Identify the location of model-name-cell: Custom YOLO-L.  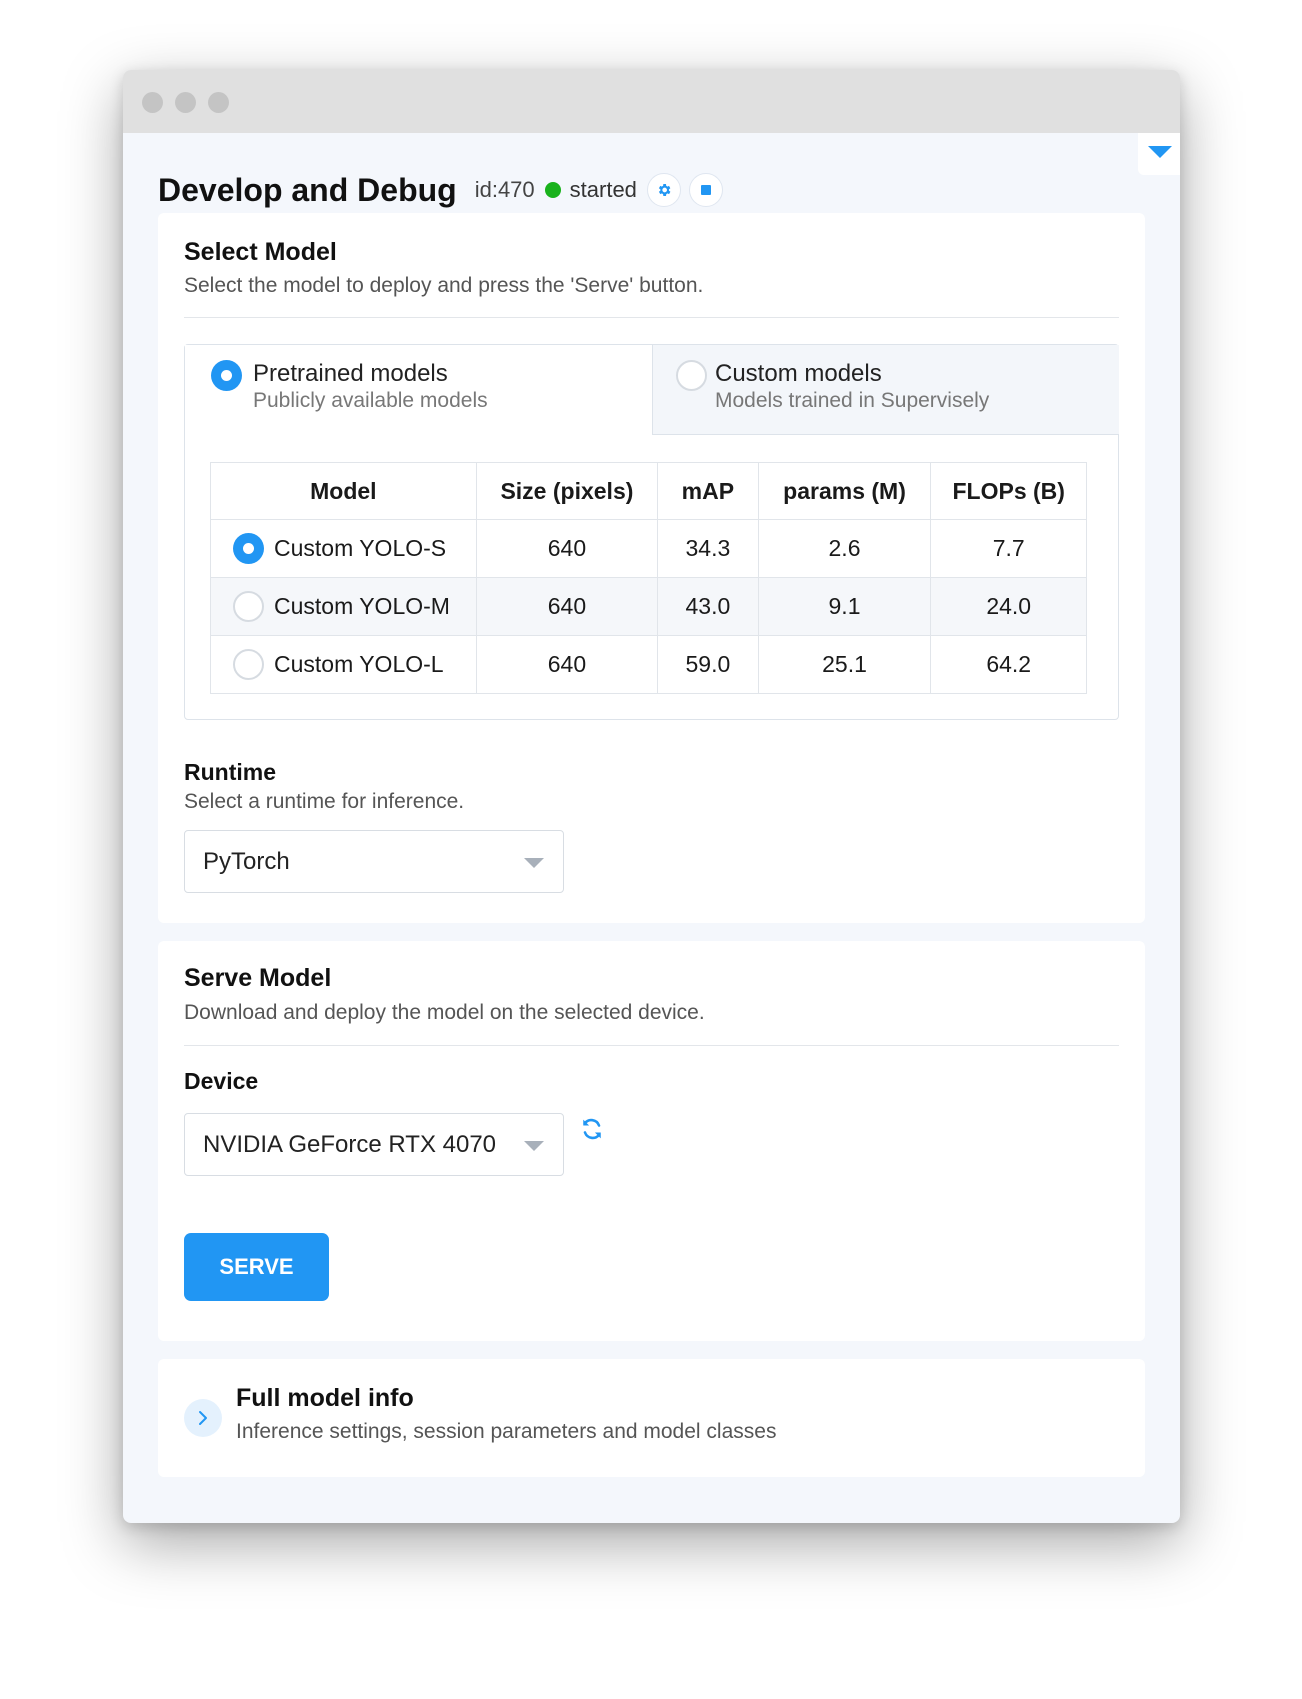
(343, 664).